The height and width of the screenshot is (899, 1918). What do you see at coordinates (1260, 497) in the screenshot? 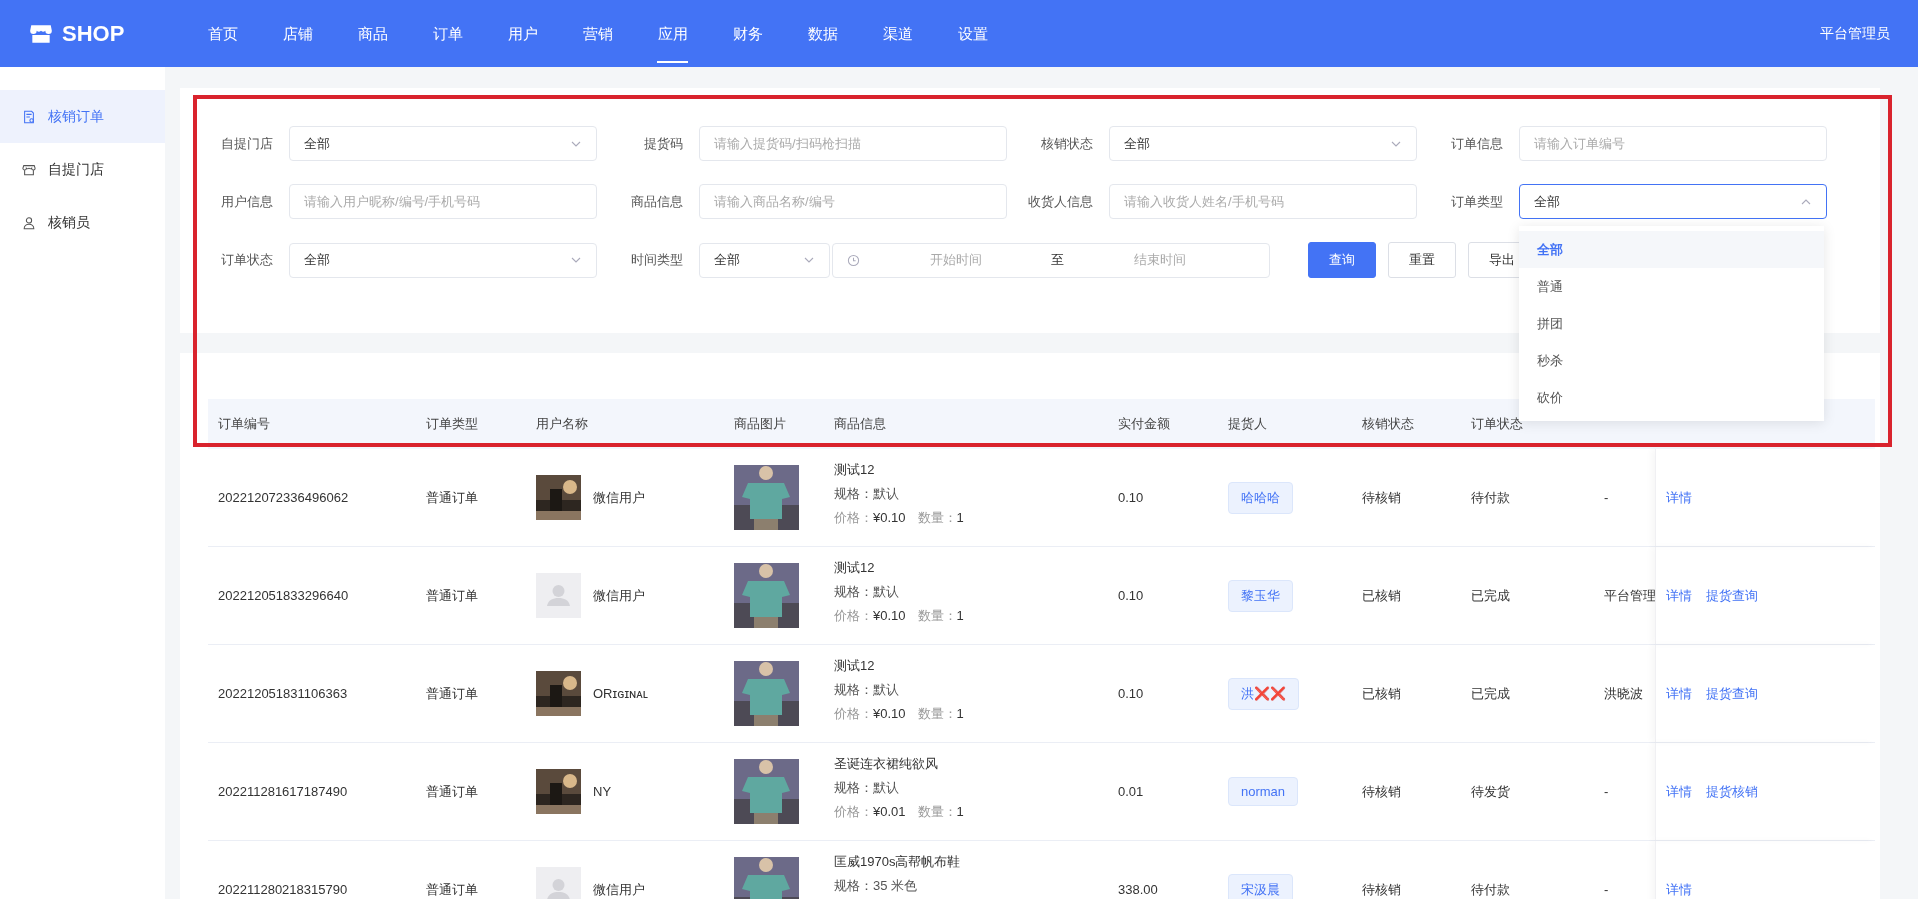
I see `picker-tag: 哈哈哈` at bounding box center [1260, 497].